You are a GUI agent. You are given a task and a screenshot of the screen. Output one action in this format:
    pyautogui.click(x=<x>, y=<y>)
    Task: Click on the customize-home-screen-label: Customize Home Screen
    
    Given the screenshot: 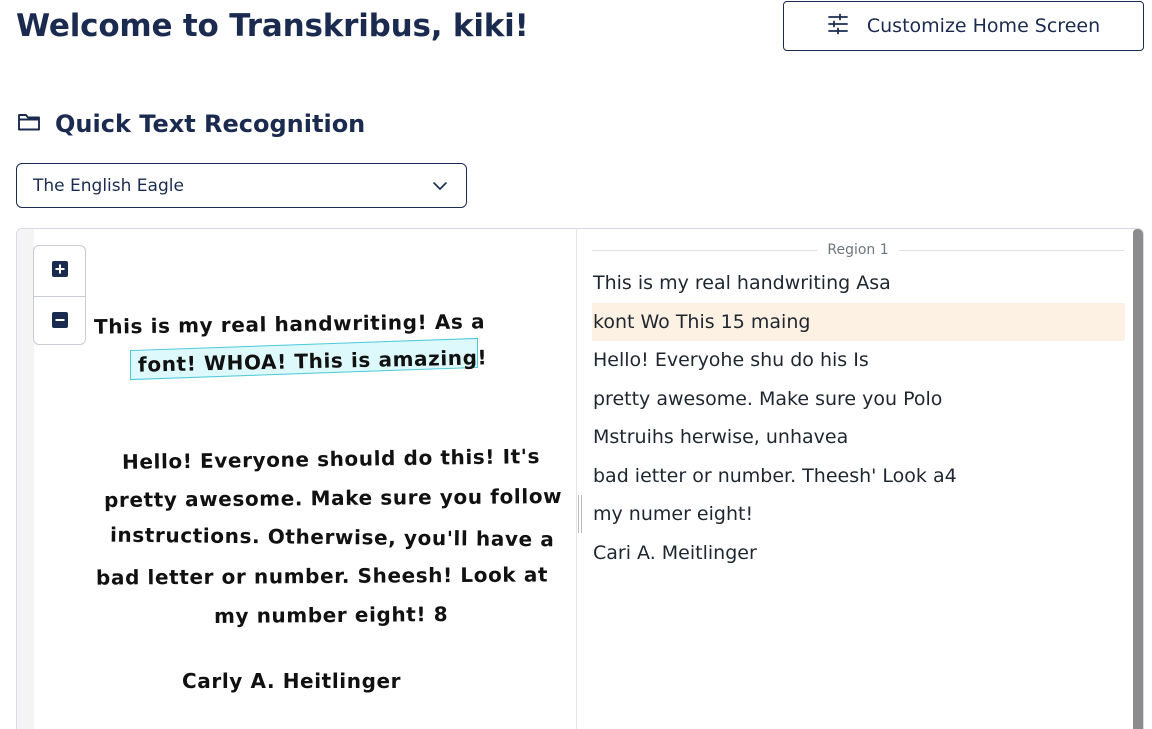 What is the action you would take?
    pyautogui.click(x=983, y=26)
    